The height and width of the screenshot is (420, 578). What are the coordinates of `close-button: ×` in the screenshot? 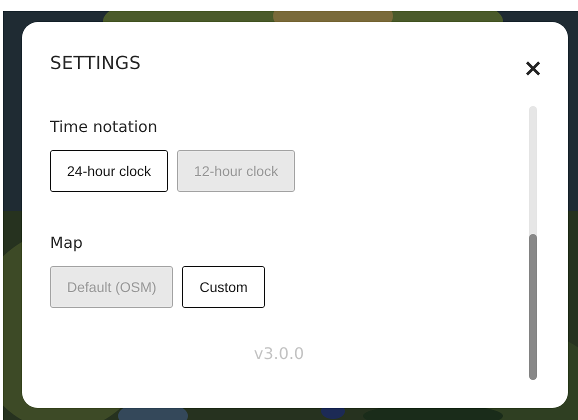 It's located at (533, 68).